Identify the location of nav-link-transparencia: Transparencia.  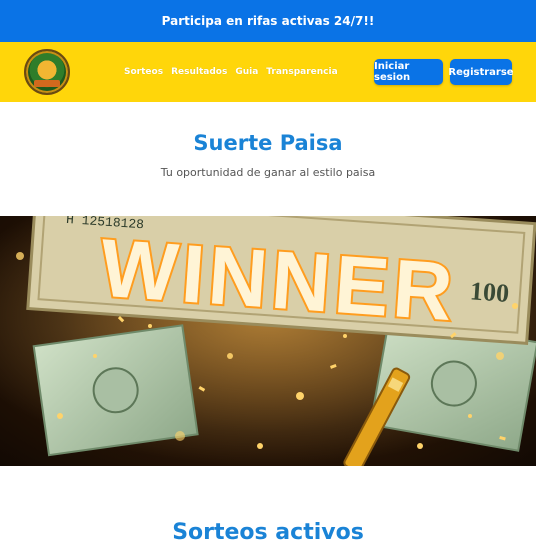
(301, 72).